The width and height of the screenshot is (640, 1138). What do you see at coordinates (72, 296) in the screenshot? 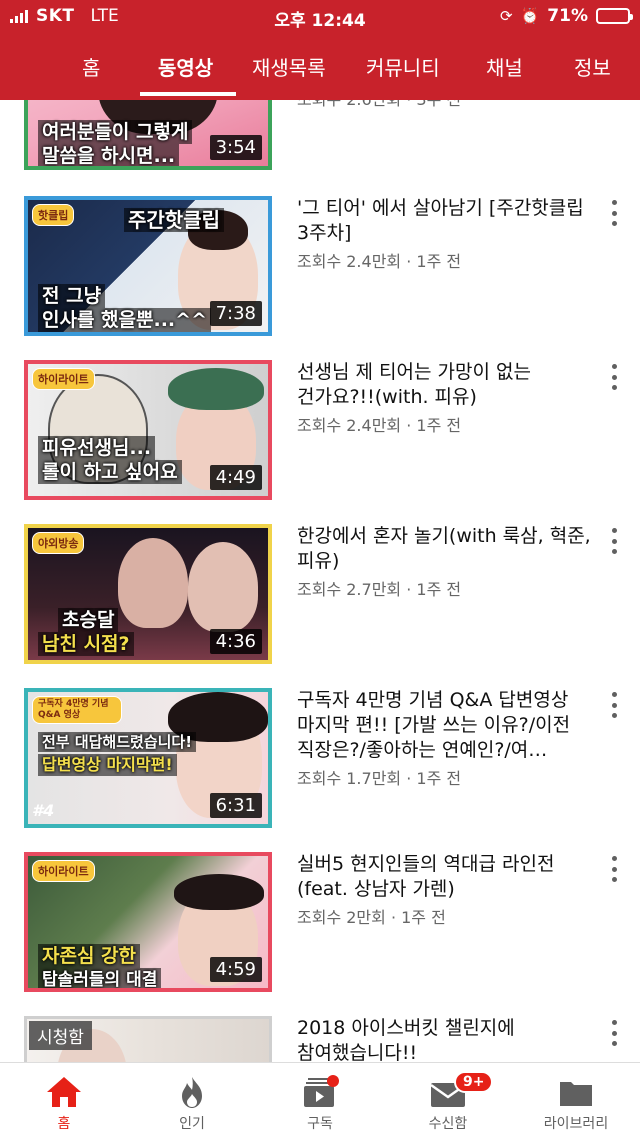
I see `thumbnail-caption: 전 그냥` at bounding box center [72, 296].